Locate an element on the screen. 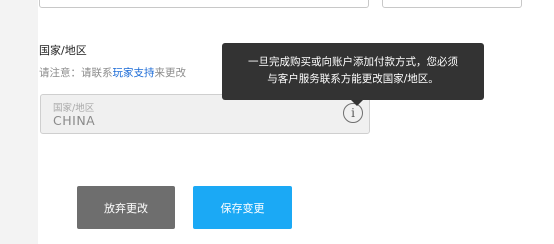 This screenshot has width=554, height=244. country-section-title: 国家/地区 is located at coordinates (63, 50).